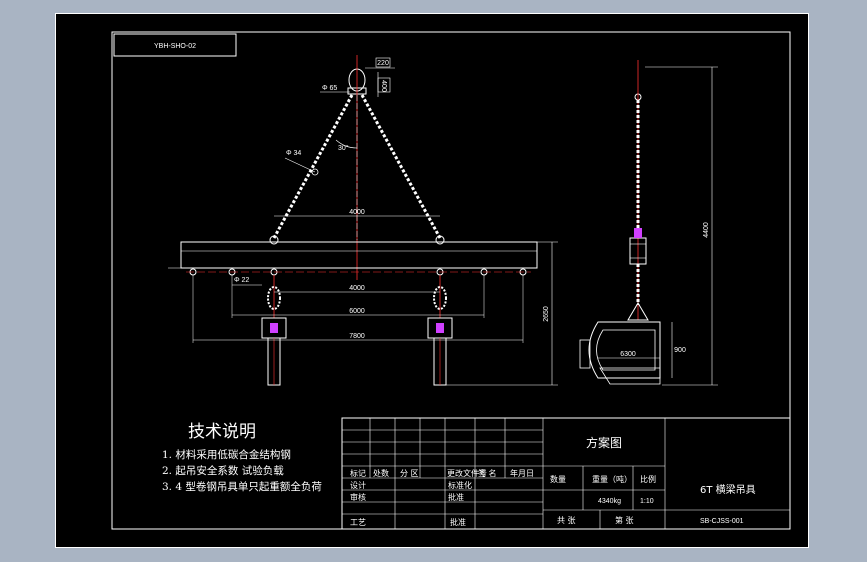  What do you see at coordinates (558, 479) in the screenshot?
I see `tb-qty: 数量` at bounding box center [558, 479].